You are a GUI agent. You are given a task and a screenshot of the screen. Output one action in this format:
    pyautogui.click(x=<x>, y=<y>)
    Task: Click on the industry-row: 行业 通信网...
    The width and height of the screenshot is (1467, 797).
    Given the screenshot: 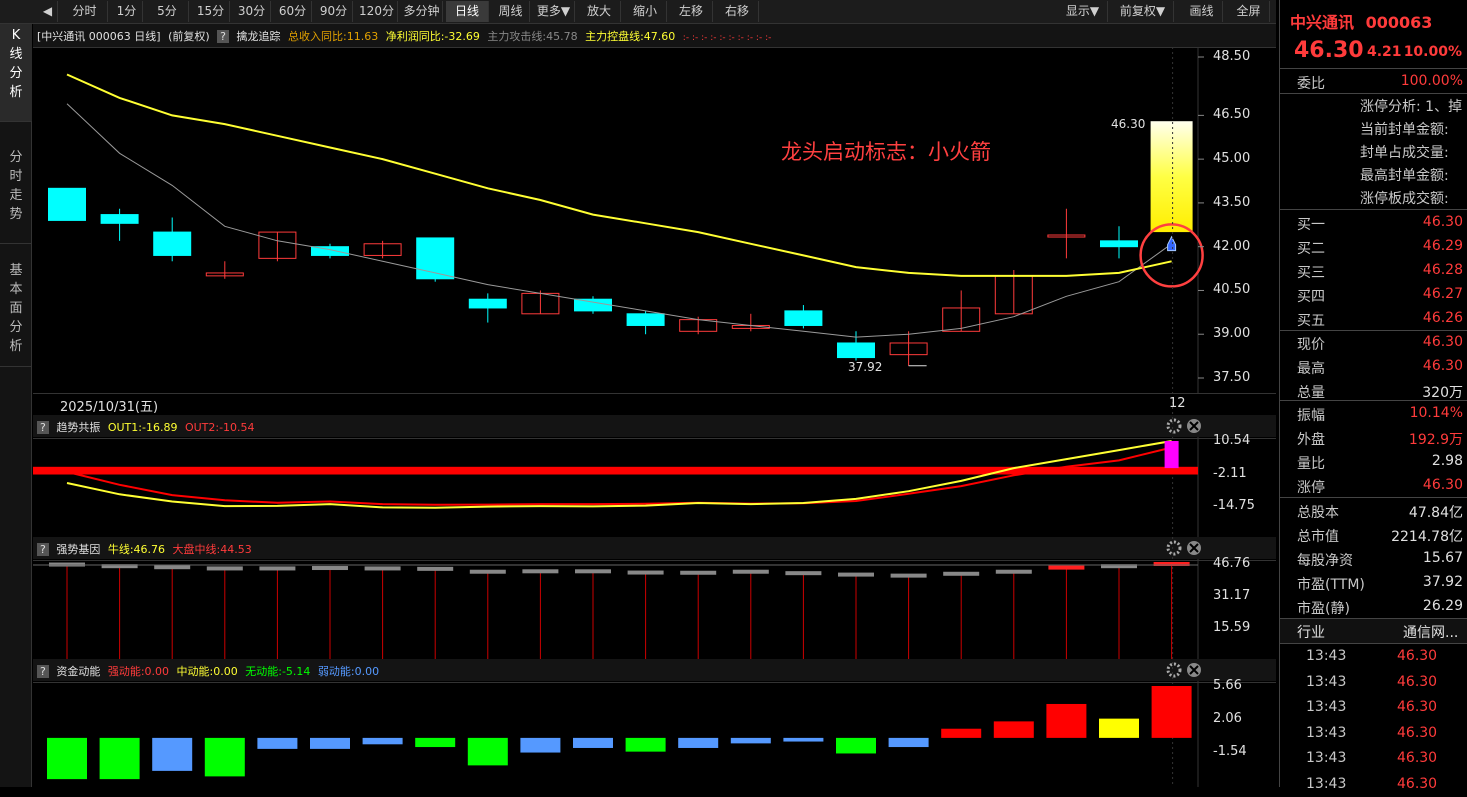 What is the action you would take?
    pyautogui.click(x=1373, y=631)
    